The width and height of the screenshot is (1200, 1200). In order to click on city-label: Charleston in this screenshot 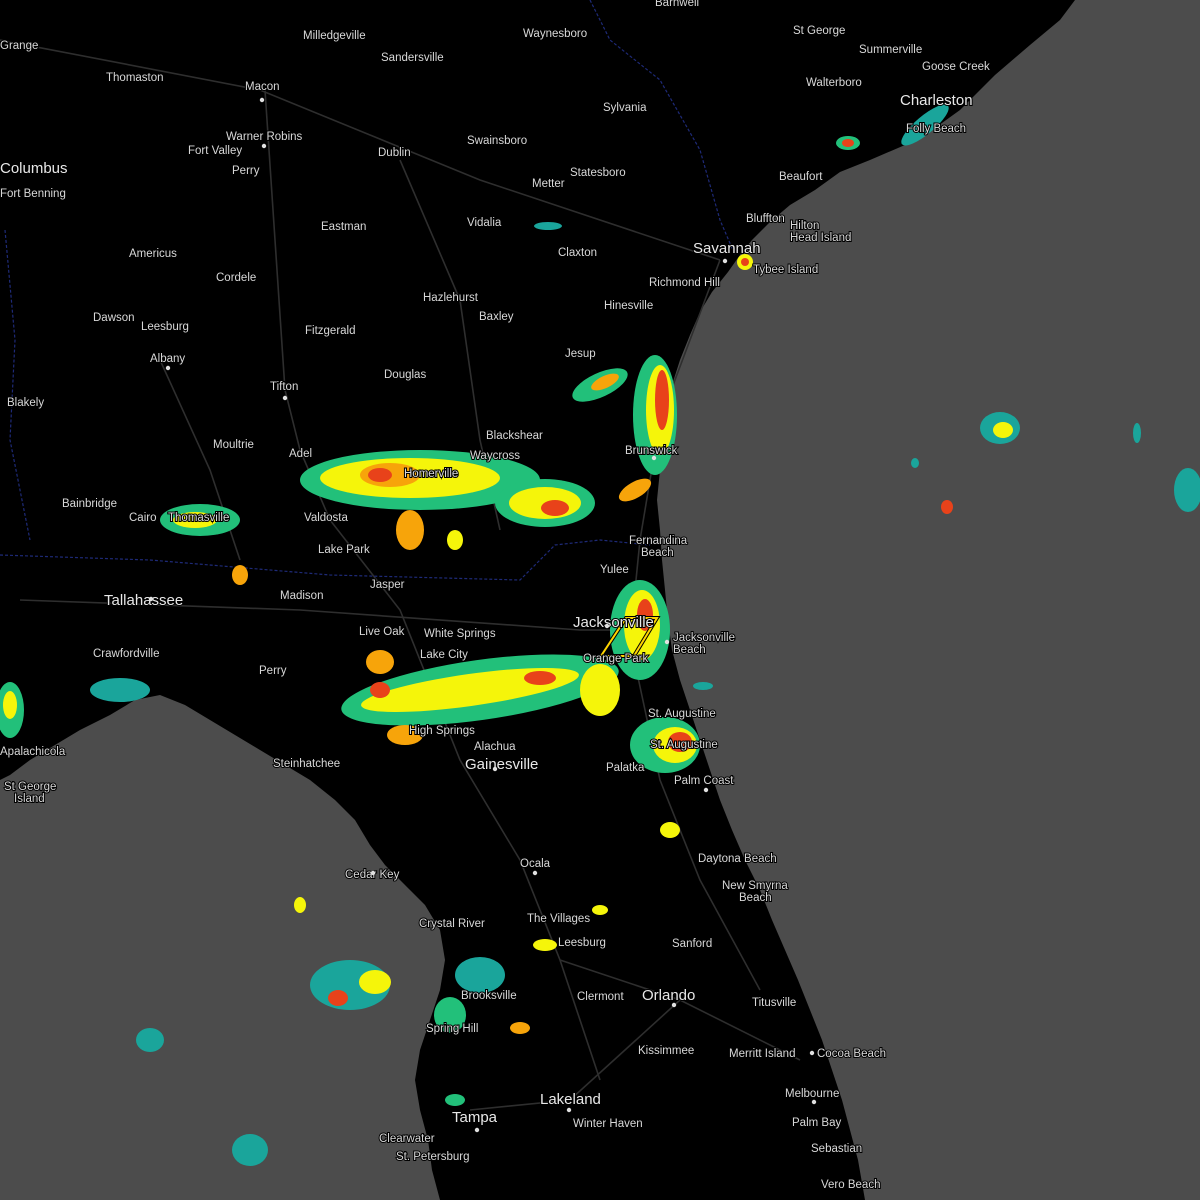, I will do `click(936, 100)`.